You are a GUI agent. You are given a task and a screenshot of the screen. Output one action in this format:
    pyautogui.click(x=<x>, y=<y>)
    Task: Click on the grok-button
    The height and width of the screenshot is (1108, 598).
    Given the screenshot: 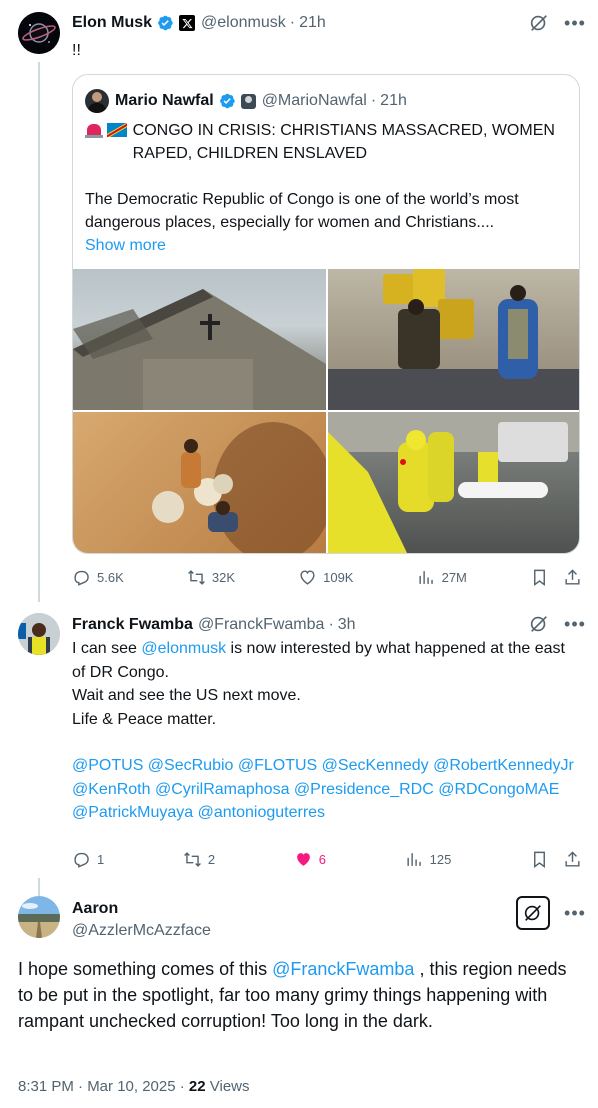 What is the action you would take?
    pyautogui.click(x=533, y=913)
    